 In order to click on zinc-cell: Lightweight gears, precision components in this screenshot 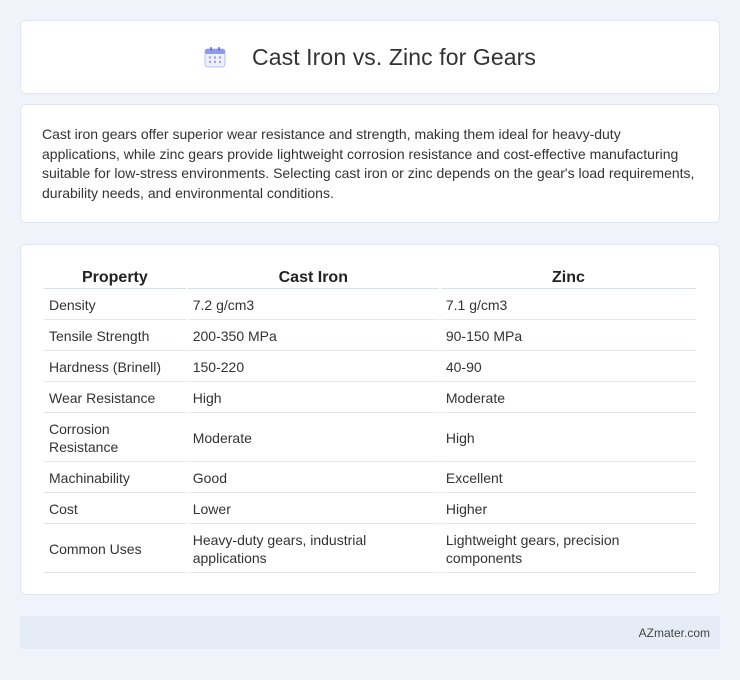, I will do `click(568, 549)`.